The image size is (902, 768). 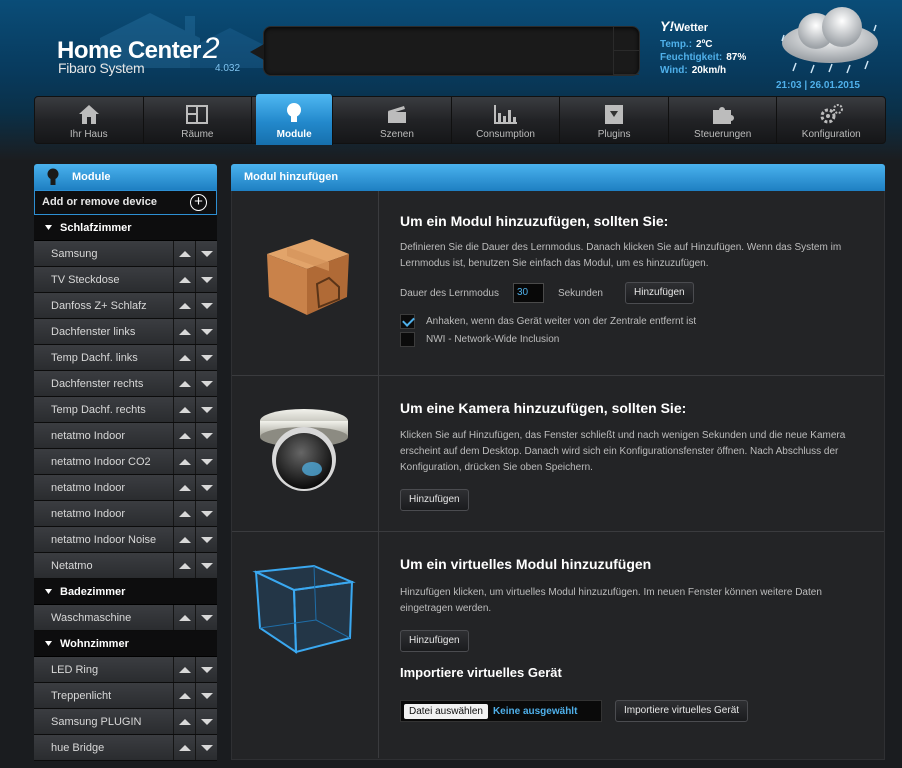 What do you see at coordinates (125, 566) in the screenshot?
I see `device-item: Netatmo` at bounding box center [125, 566].